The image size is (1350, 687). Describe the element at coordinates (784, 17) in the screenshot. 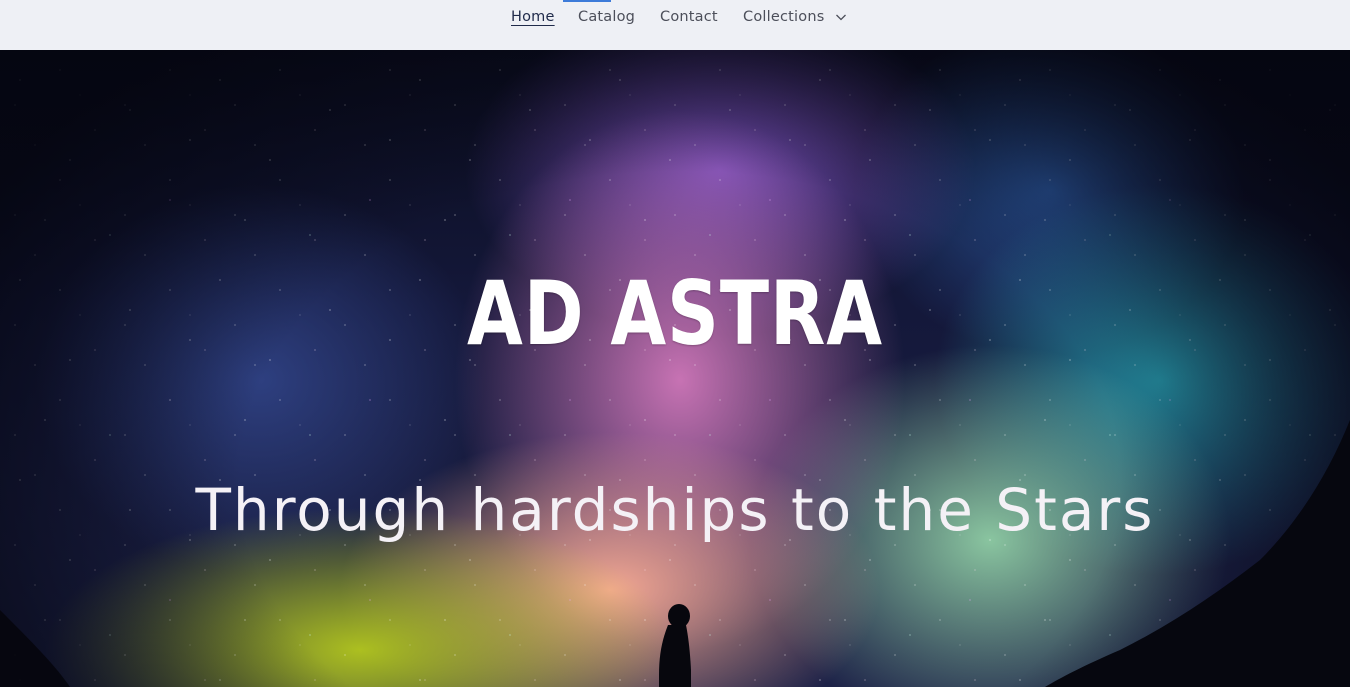

I see `nav-item-label: Collections` at that location.